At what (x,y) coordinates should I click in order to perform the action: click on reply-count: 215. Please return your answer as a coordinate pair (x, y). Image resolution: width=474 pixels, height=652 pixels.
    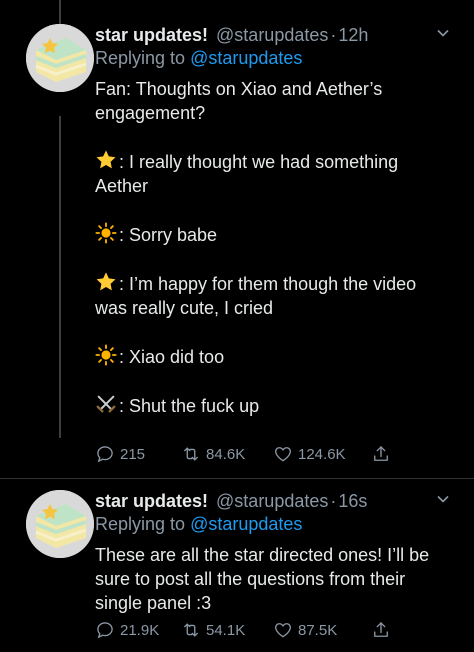
    Looking at the image, I should click on (133, 454).